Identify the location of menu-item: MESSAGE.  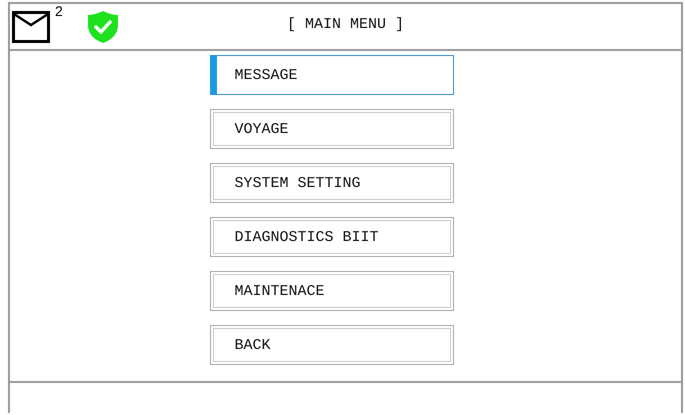
(332, 75).